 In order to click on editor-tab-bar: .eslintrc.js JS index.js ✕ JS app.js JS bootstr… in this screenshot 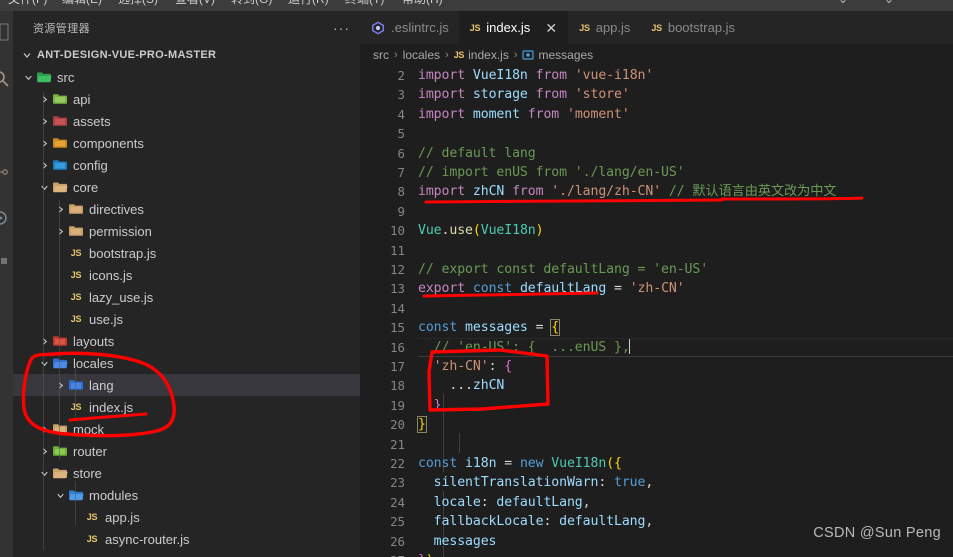, I will do `click(656, 27)`.